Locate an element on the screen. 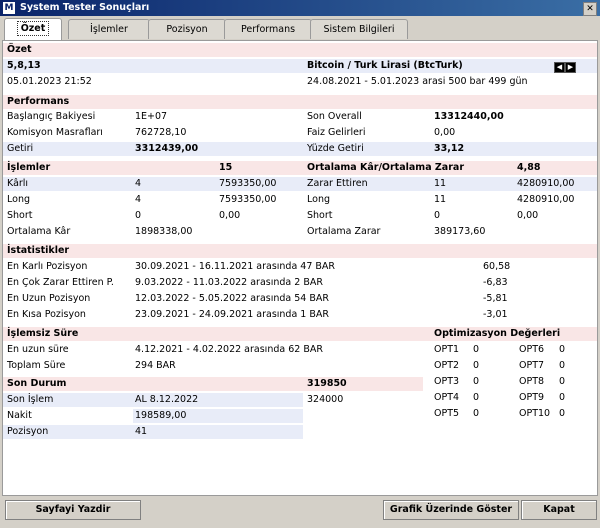  opt-name: OPT9 is located at coordinates (532, 397).